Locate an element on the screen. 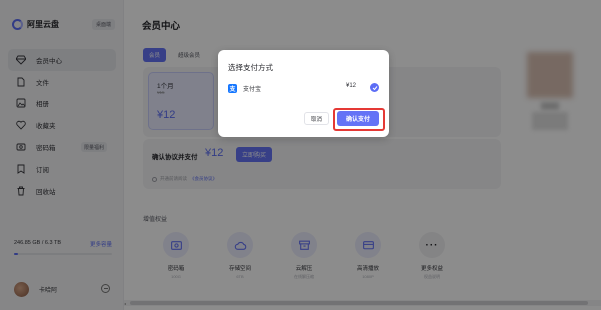  dialog-title: 选择支付方式 is located at coordinates (250, 67).